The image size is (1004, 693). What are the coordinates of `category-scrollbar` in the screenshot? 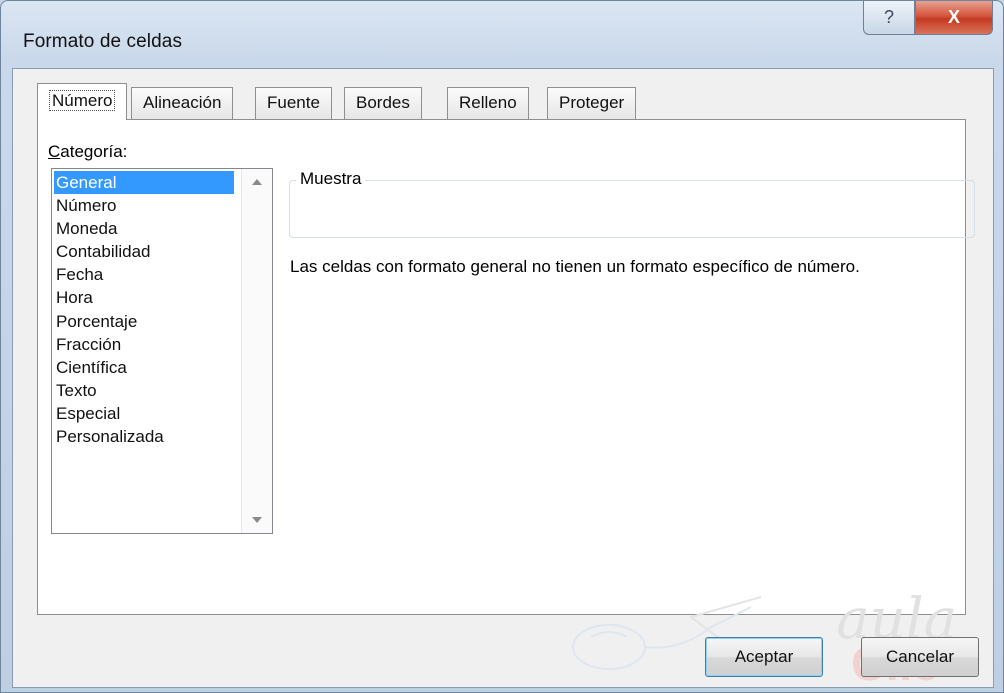 It's located at (256, 351).